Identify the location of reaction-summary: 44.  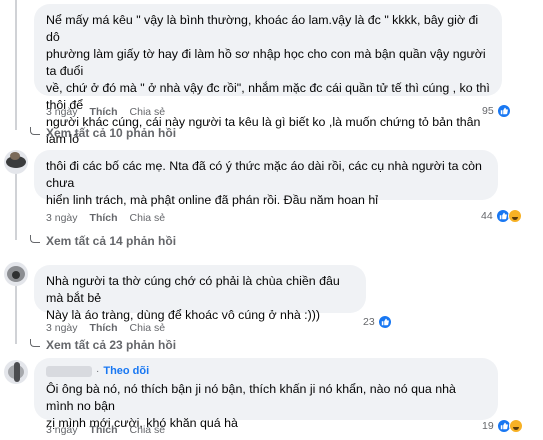
(501, 216).